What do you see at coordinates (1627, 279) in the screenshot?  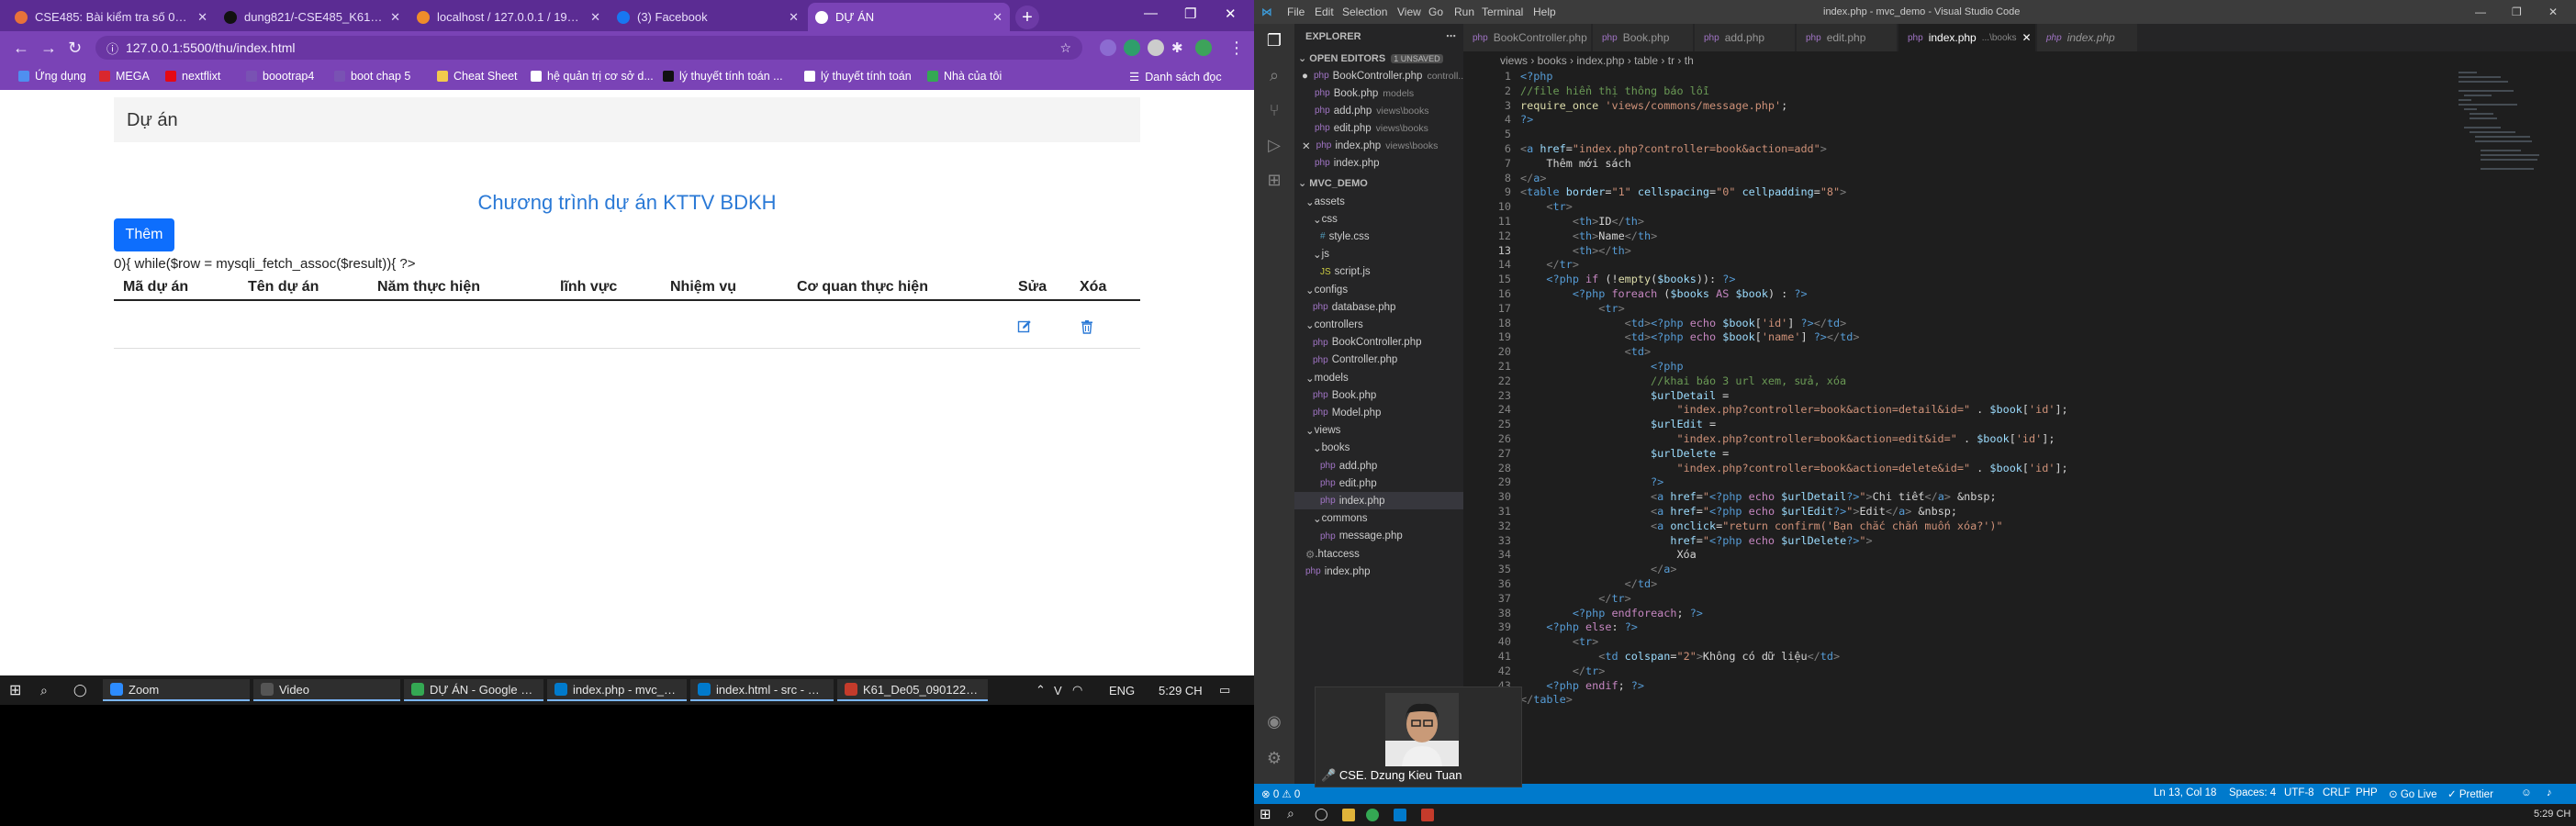 I see `code-line: <?php if (!empty($books)): ?>` at bounding box center [1627, 279].